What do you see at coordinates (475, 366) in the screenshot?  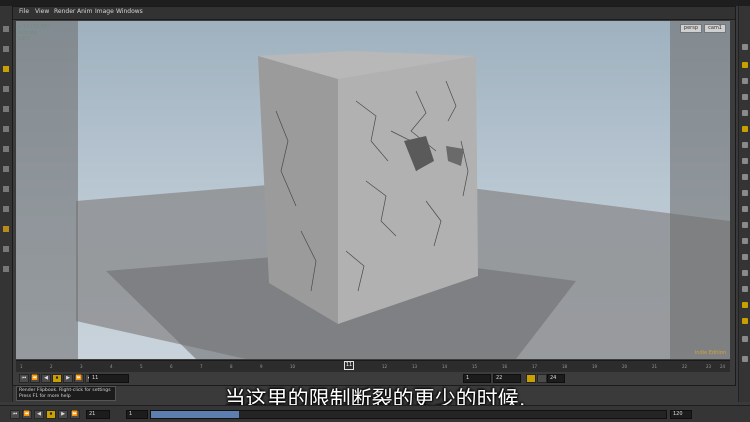 I see `timeline-tick: 15` at bounding box center [475, 366].